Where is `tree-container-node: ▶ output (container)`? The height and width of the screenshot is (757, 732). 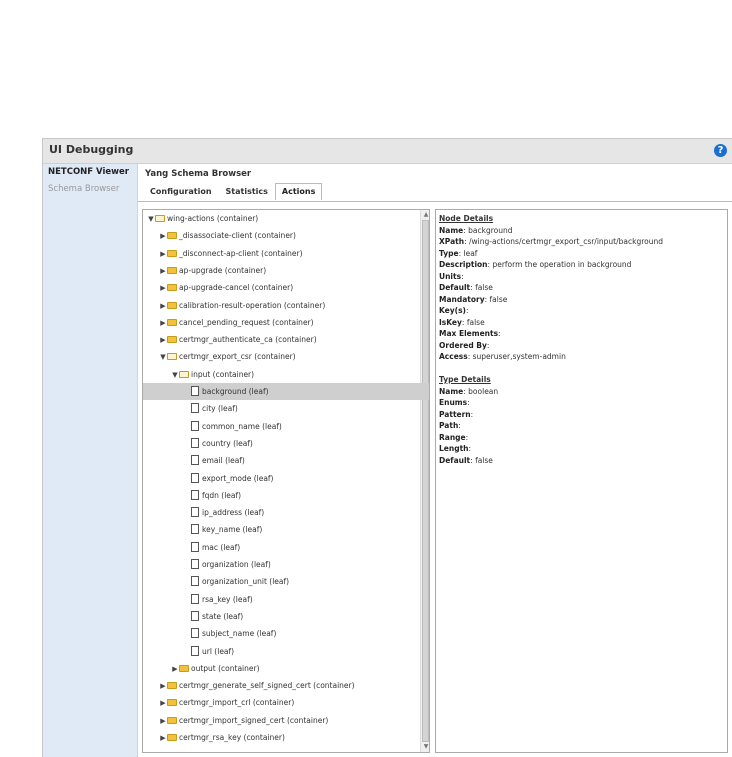 tree-container-node: ▶ output (container) is located at coordinates (286, 669).